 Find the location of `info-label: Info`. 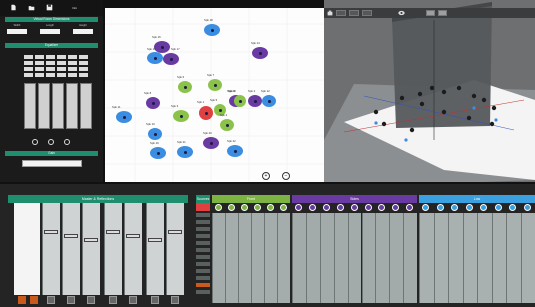

info-label: Info is located at coordinates (74, 8).